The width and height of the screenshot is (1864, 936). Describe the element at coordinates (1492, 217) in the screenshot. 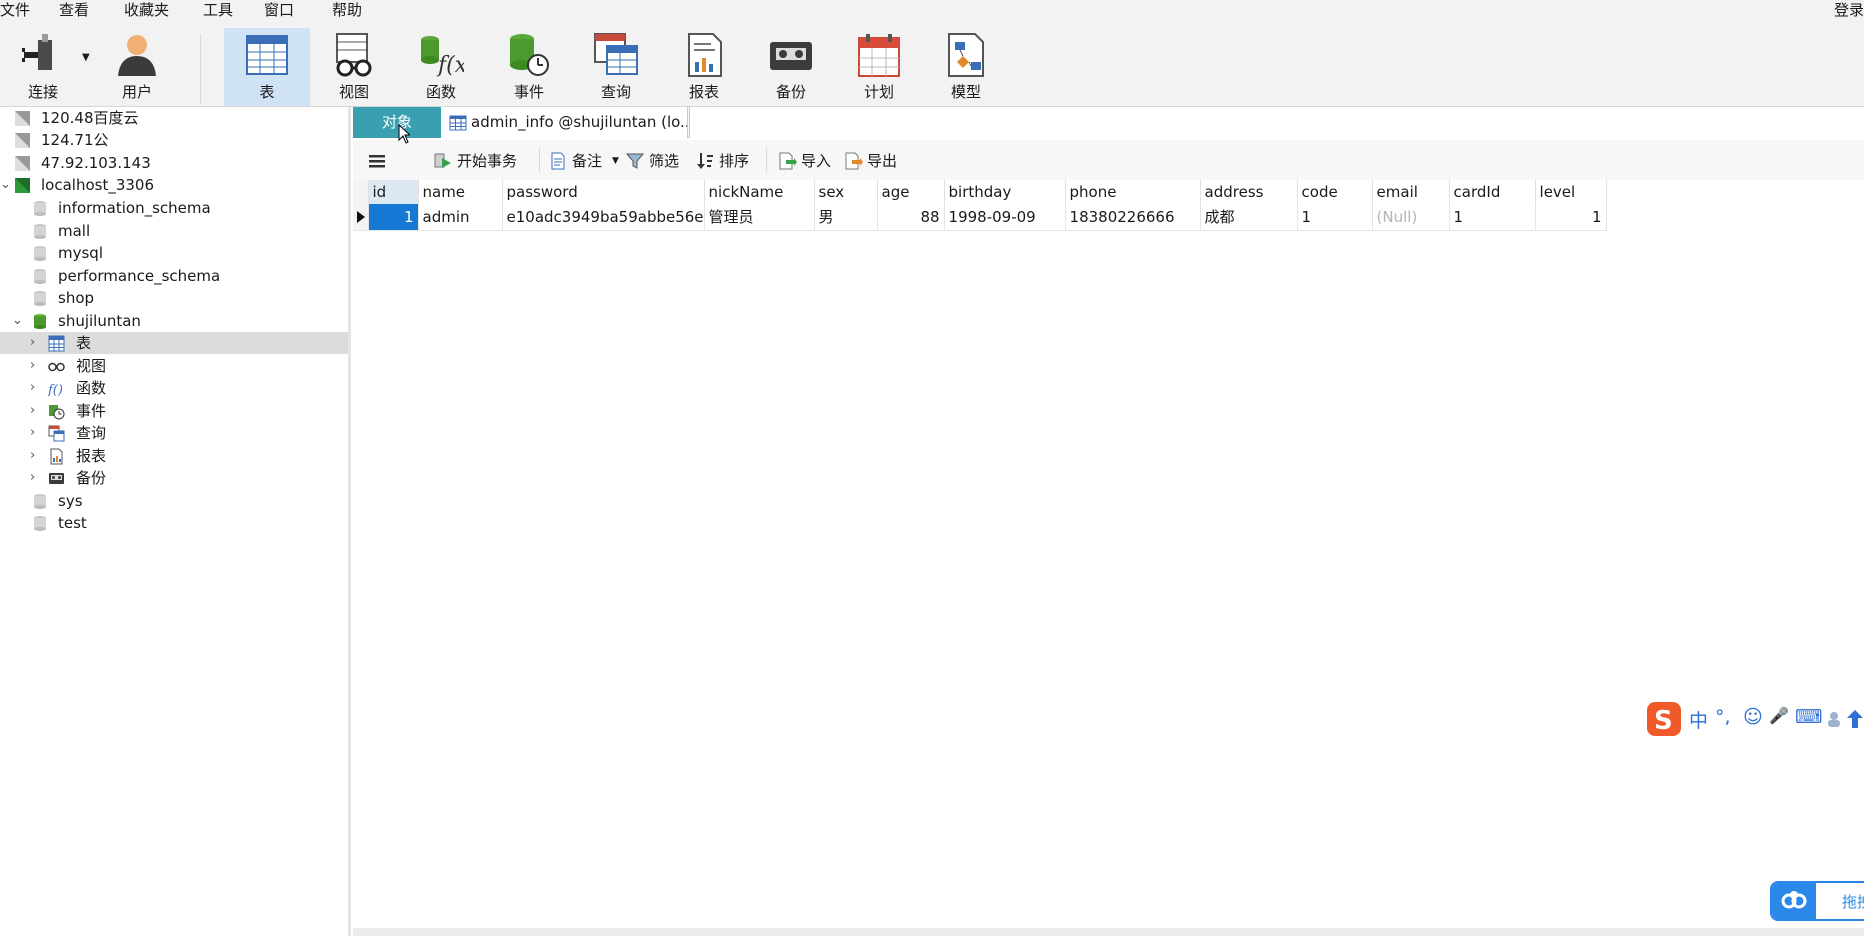

I see `cell-cardid: 1` at that location.